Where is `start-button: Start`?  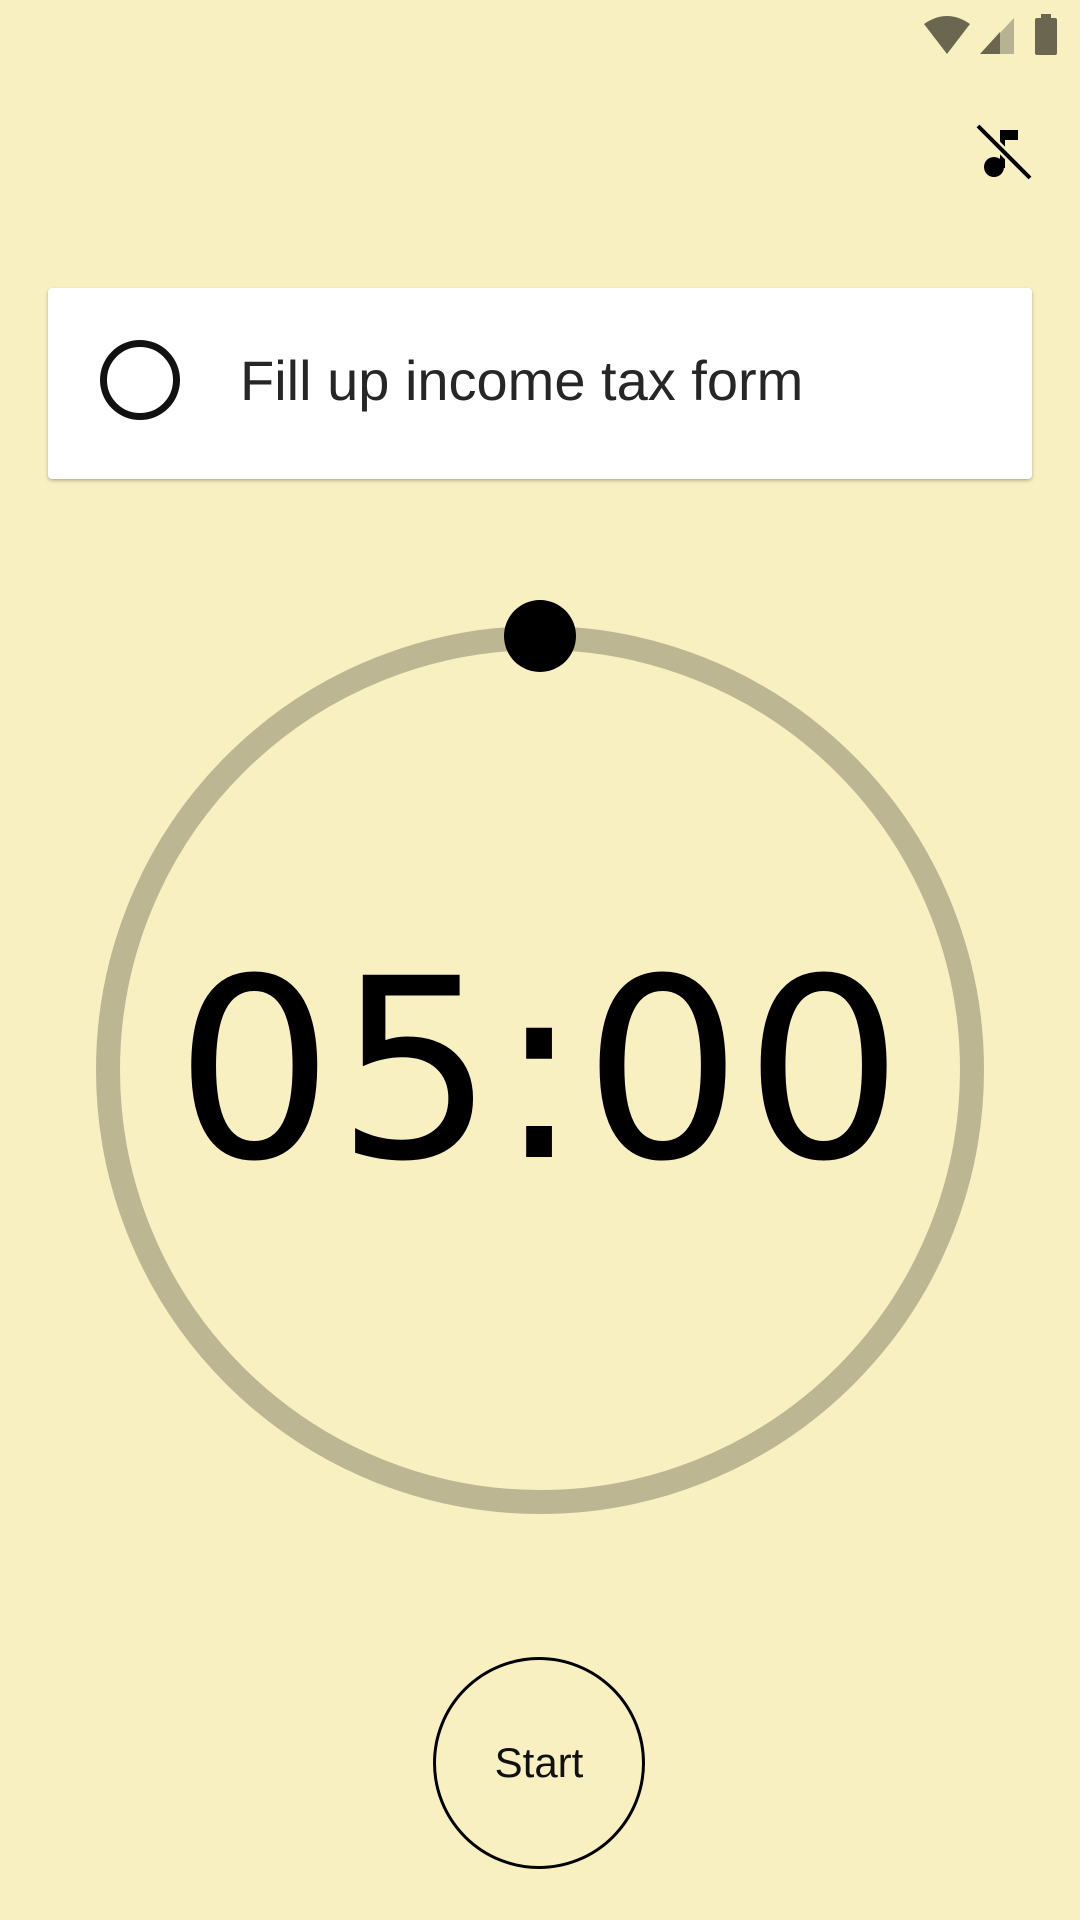 start-button: Start is located at coordinates (539, 1763).